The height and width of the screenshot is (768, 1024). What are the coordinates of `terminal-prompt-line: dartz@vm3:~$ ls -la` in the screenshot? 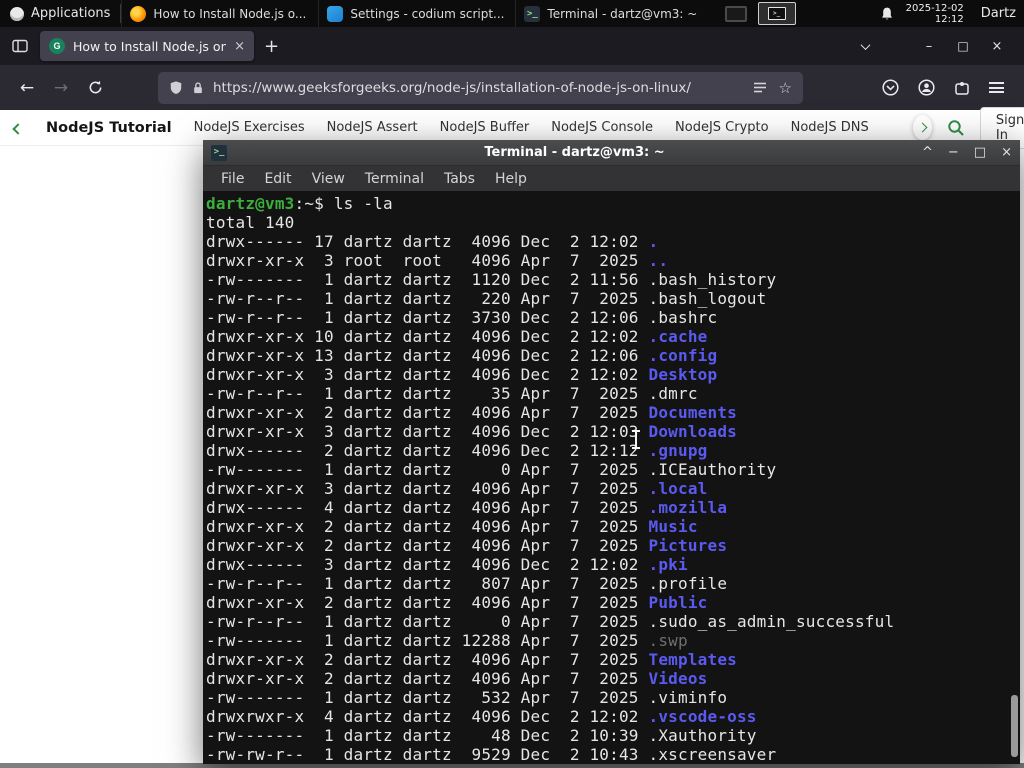 It's located at (613, 203).